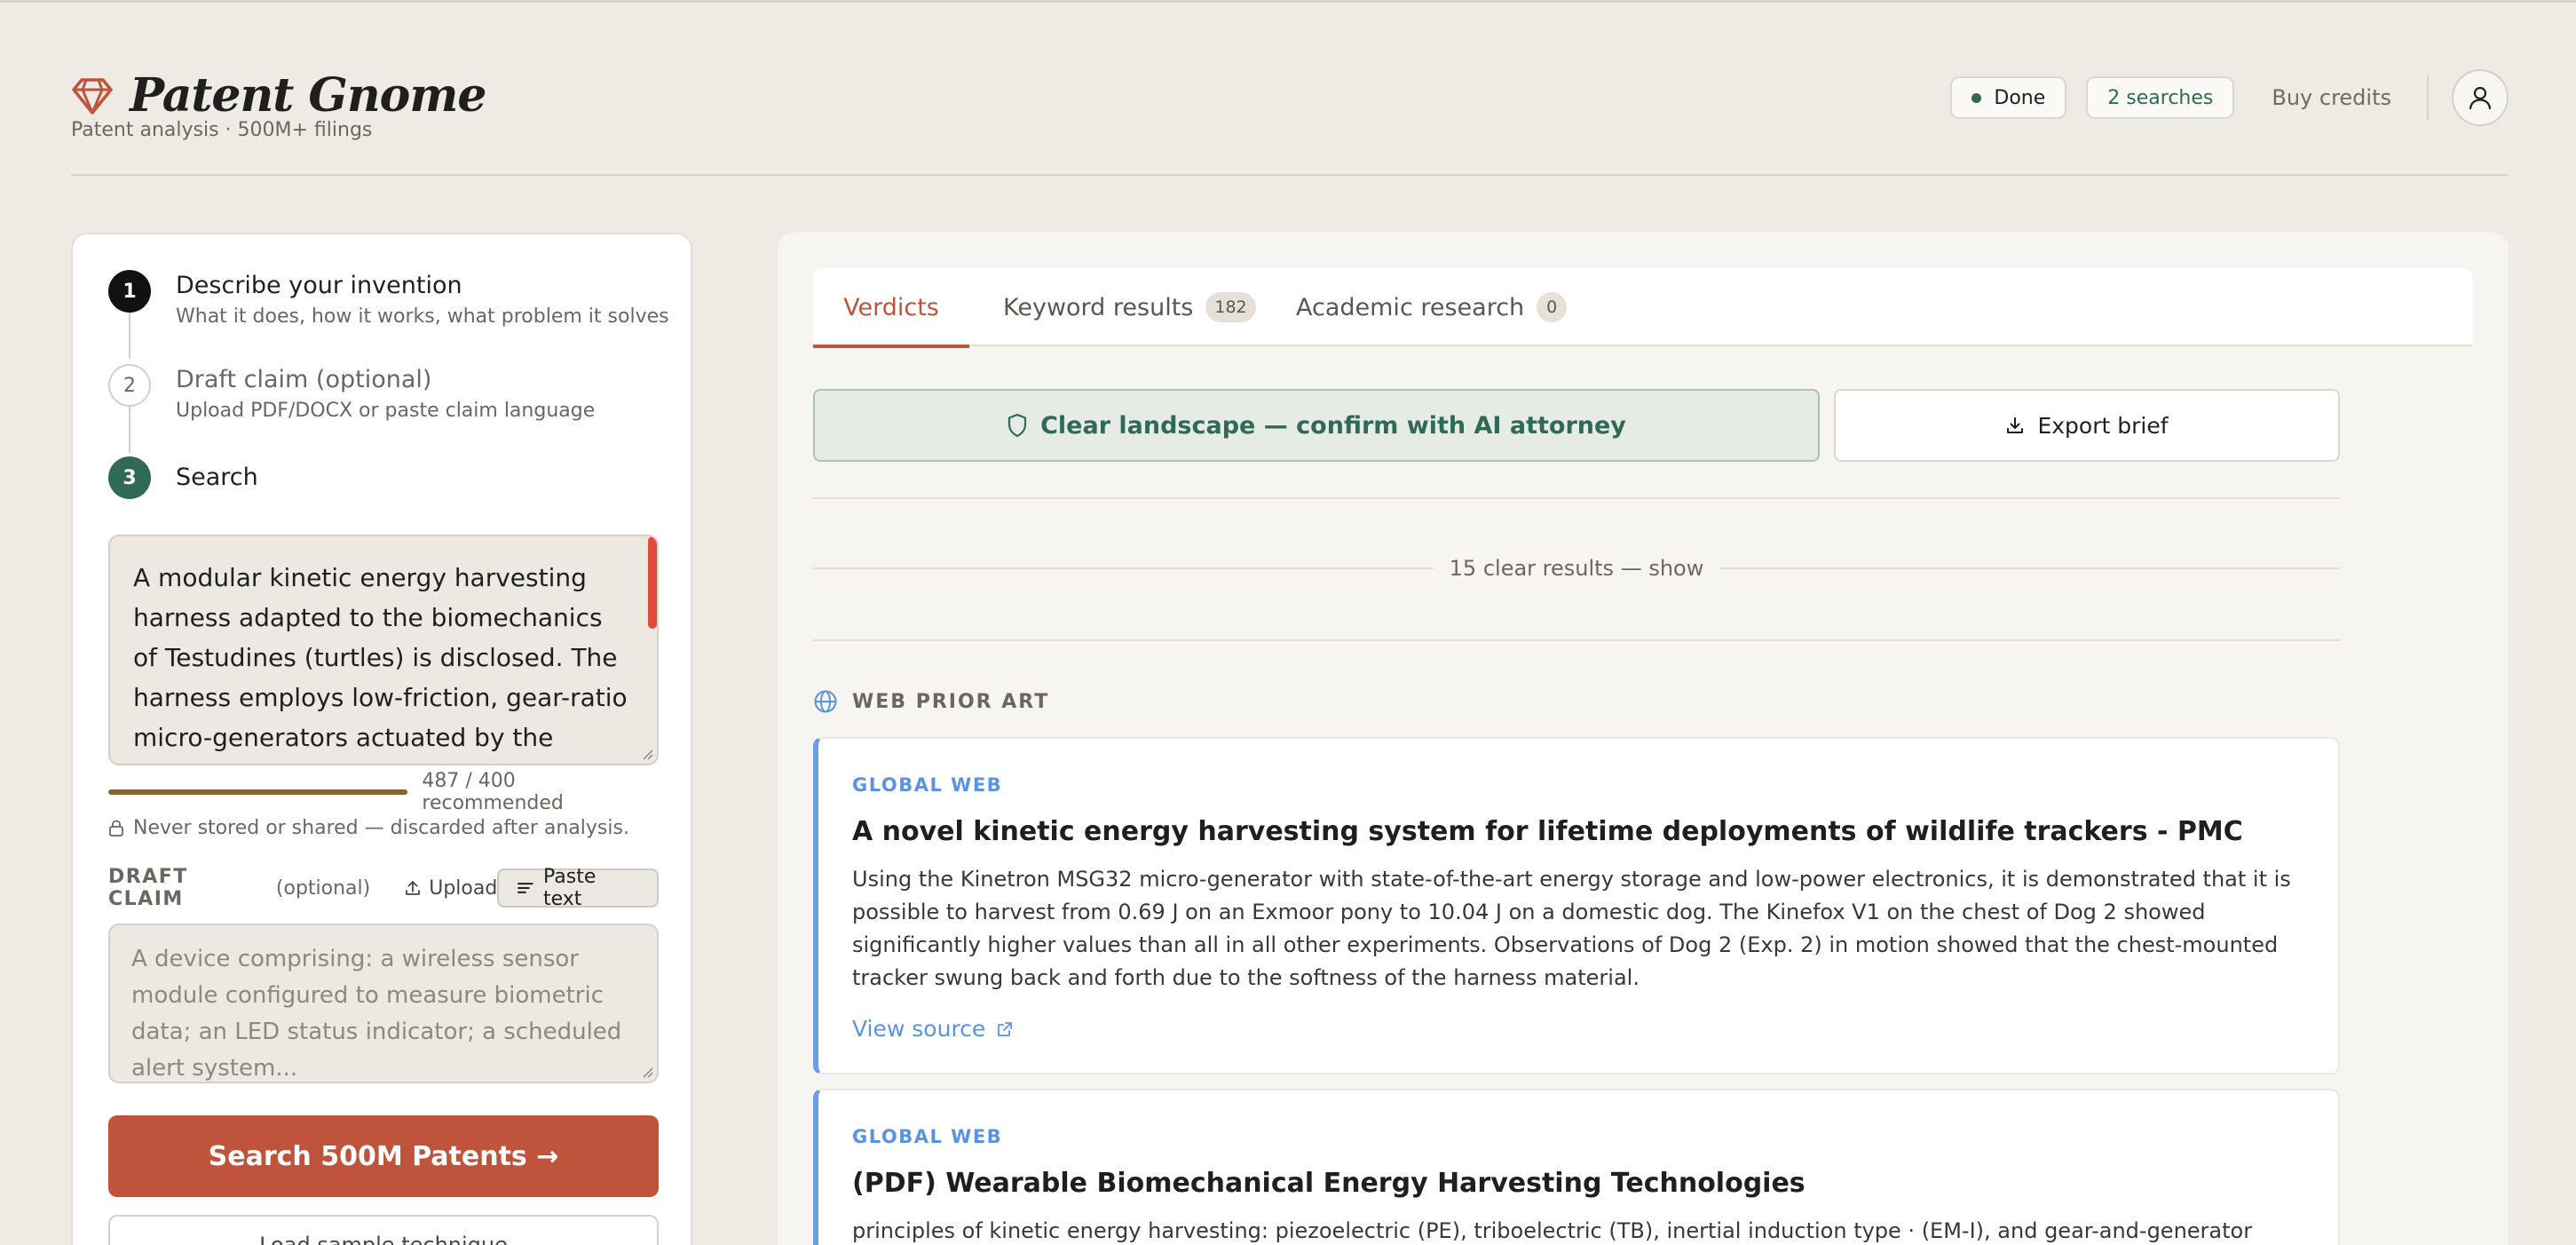 Image resolution: width=2576 pixels, height=1245 pixels. I want to click on tab-academic-research: Academic research 0, so click(1432, 307).